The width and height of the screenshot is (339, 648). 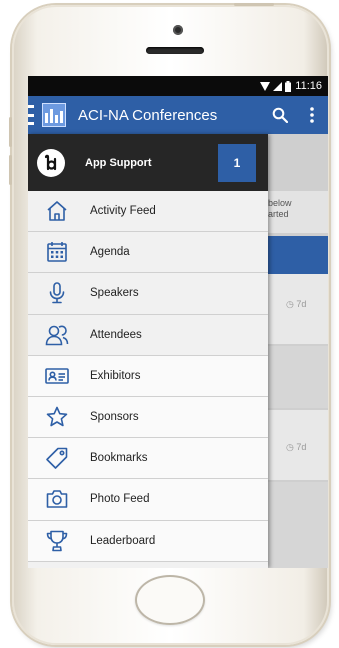 What do you see at coordinates (254, 4) in the screenshot?
I see `power-button` at bounding box center [254, 4].